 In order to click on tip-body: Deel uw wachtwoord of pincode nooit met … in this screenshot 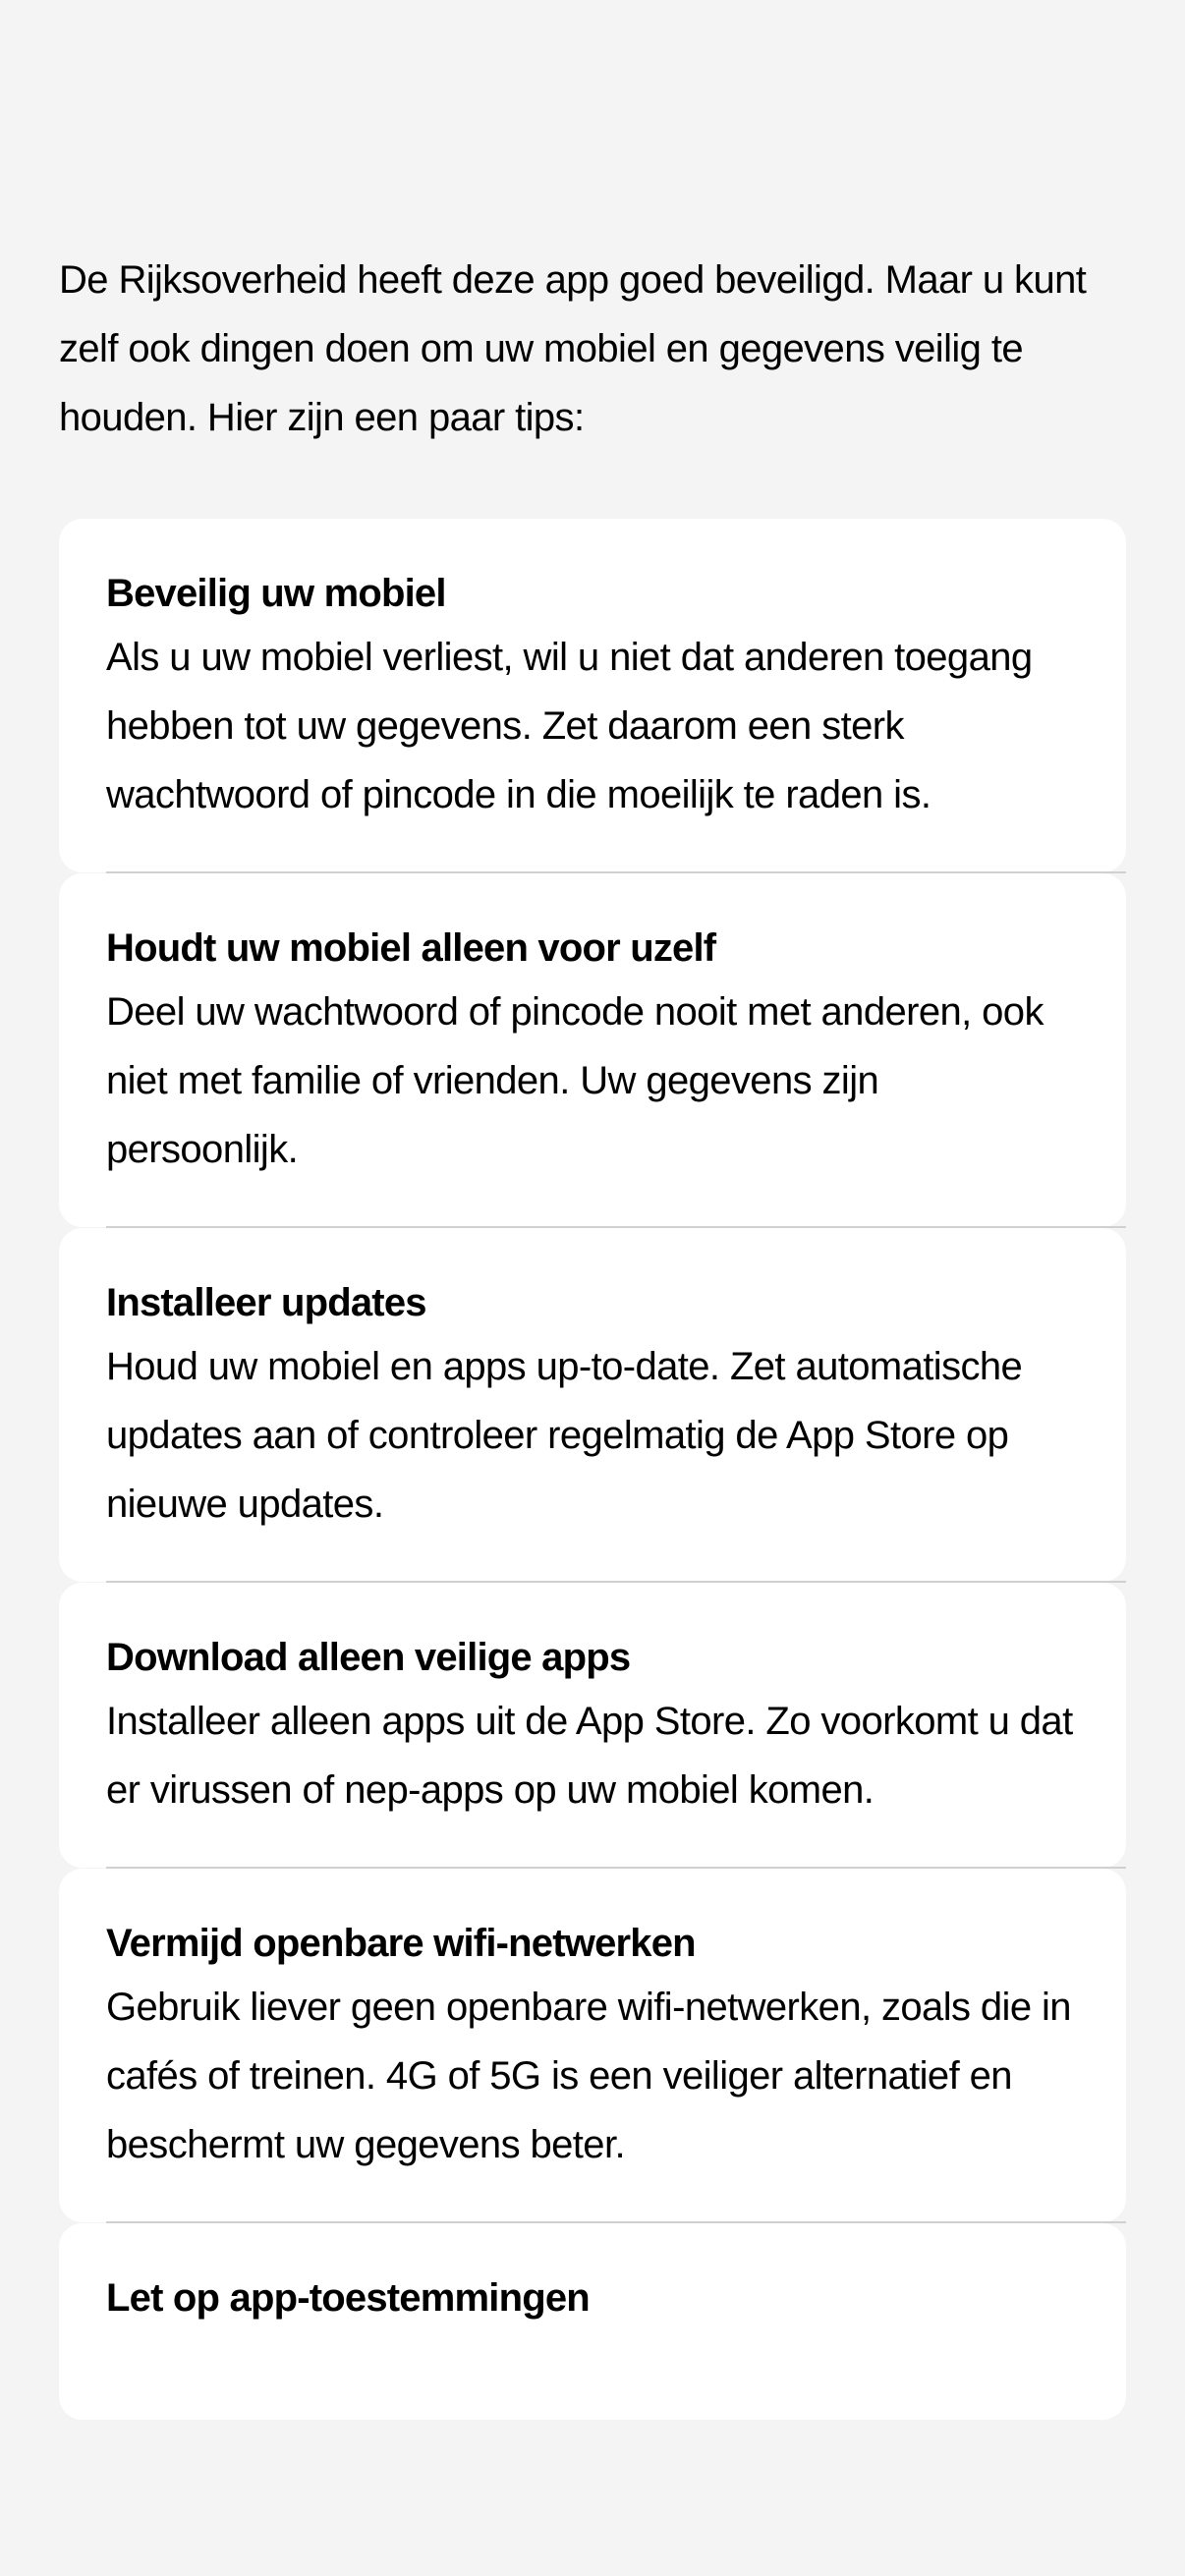, I will do `click(575, 1080)`.